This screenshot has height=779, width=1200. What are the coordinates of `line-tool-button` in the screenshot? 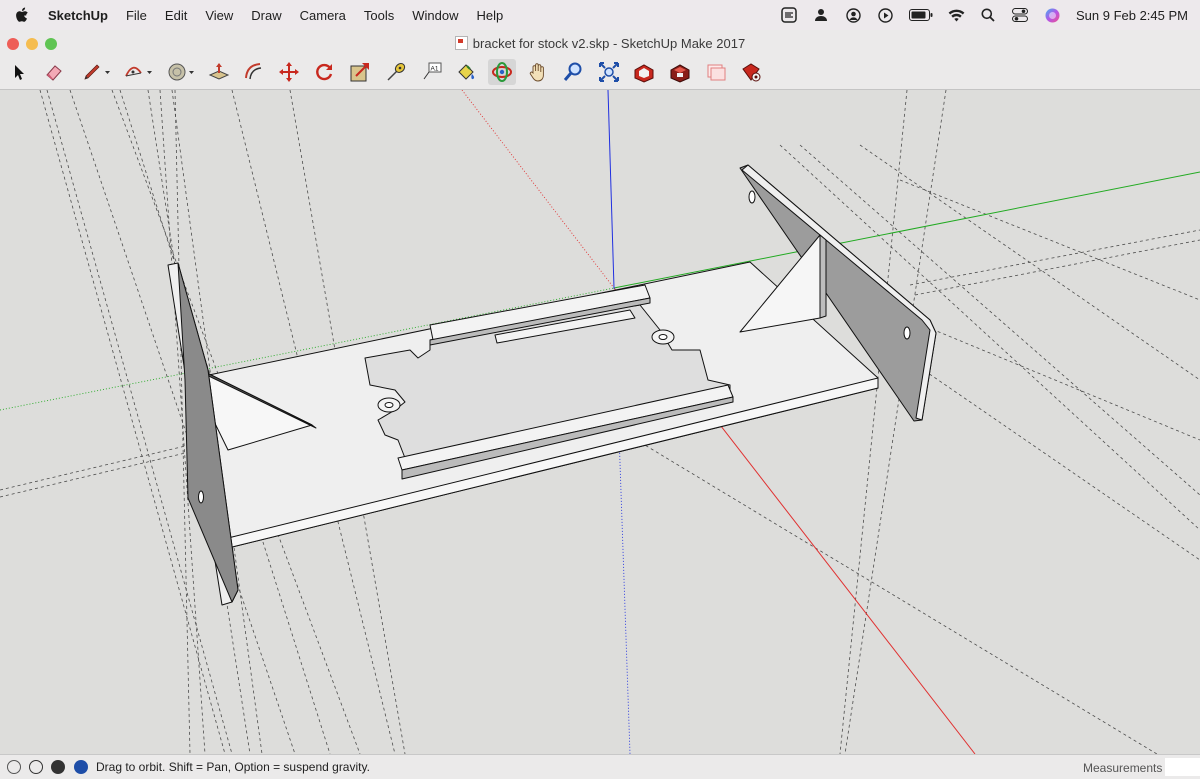 It's located at (96, 72).